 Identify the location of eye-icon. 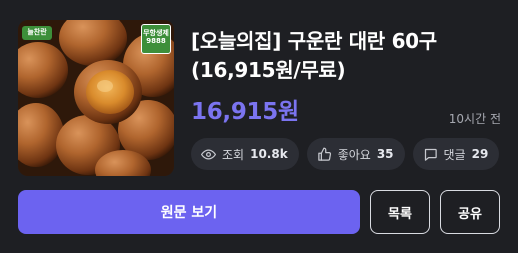
(208, 154).